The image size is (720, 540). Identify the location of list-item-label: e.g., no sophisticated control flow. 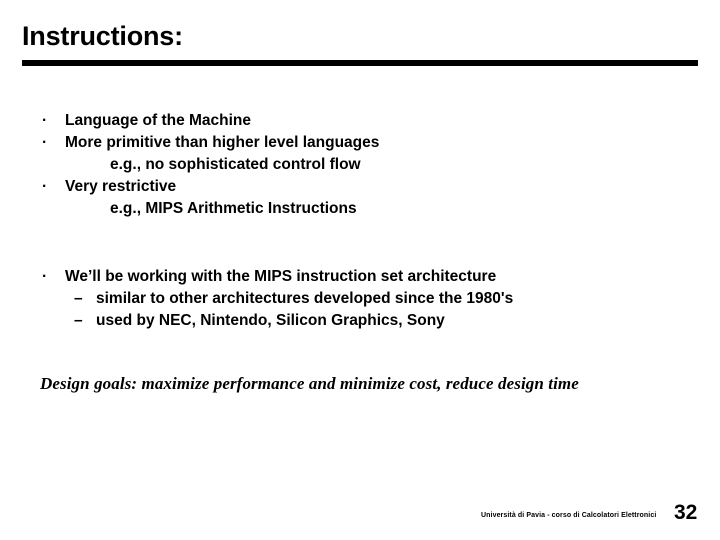
(235, 164).